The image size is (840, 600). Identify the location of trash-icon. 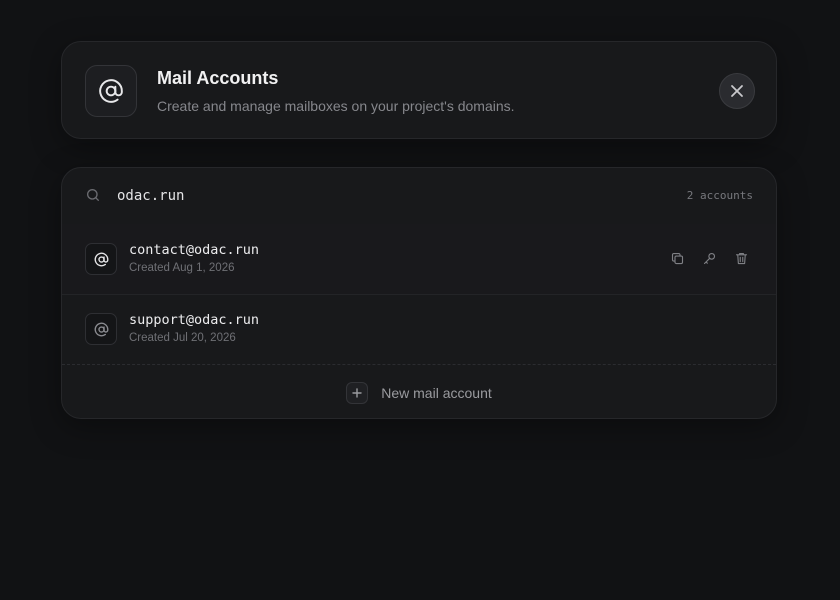
(741, 258).